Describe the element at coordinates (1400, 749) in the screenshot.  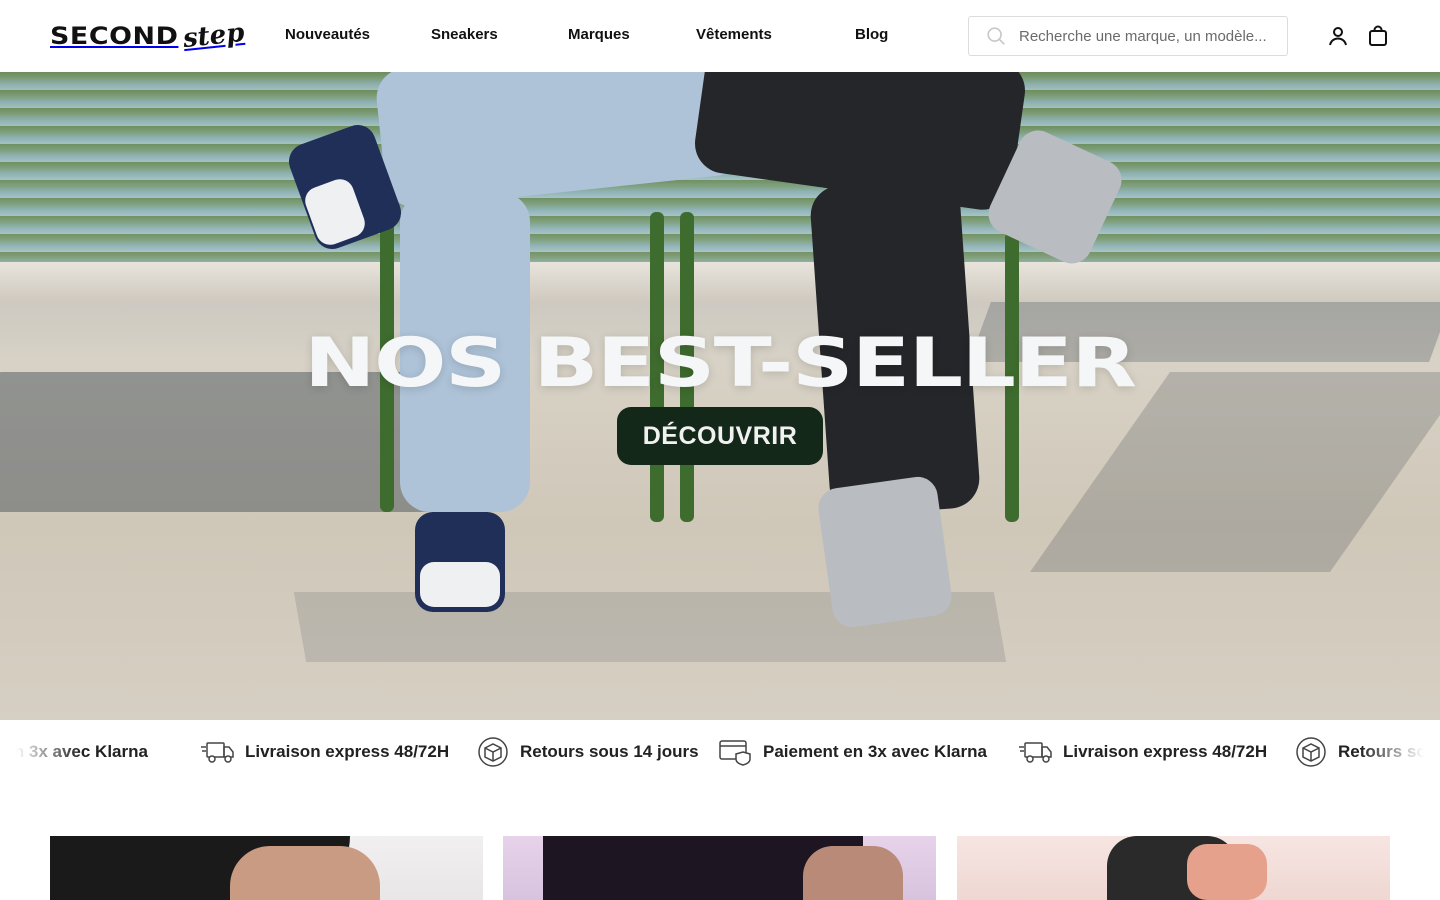
I see `marquee-fade-right` at that location.